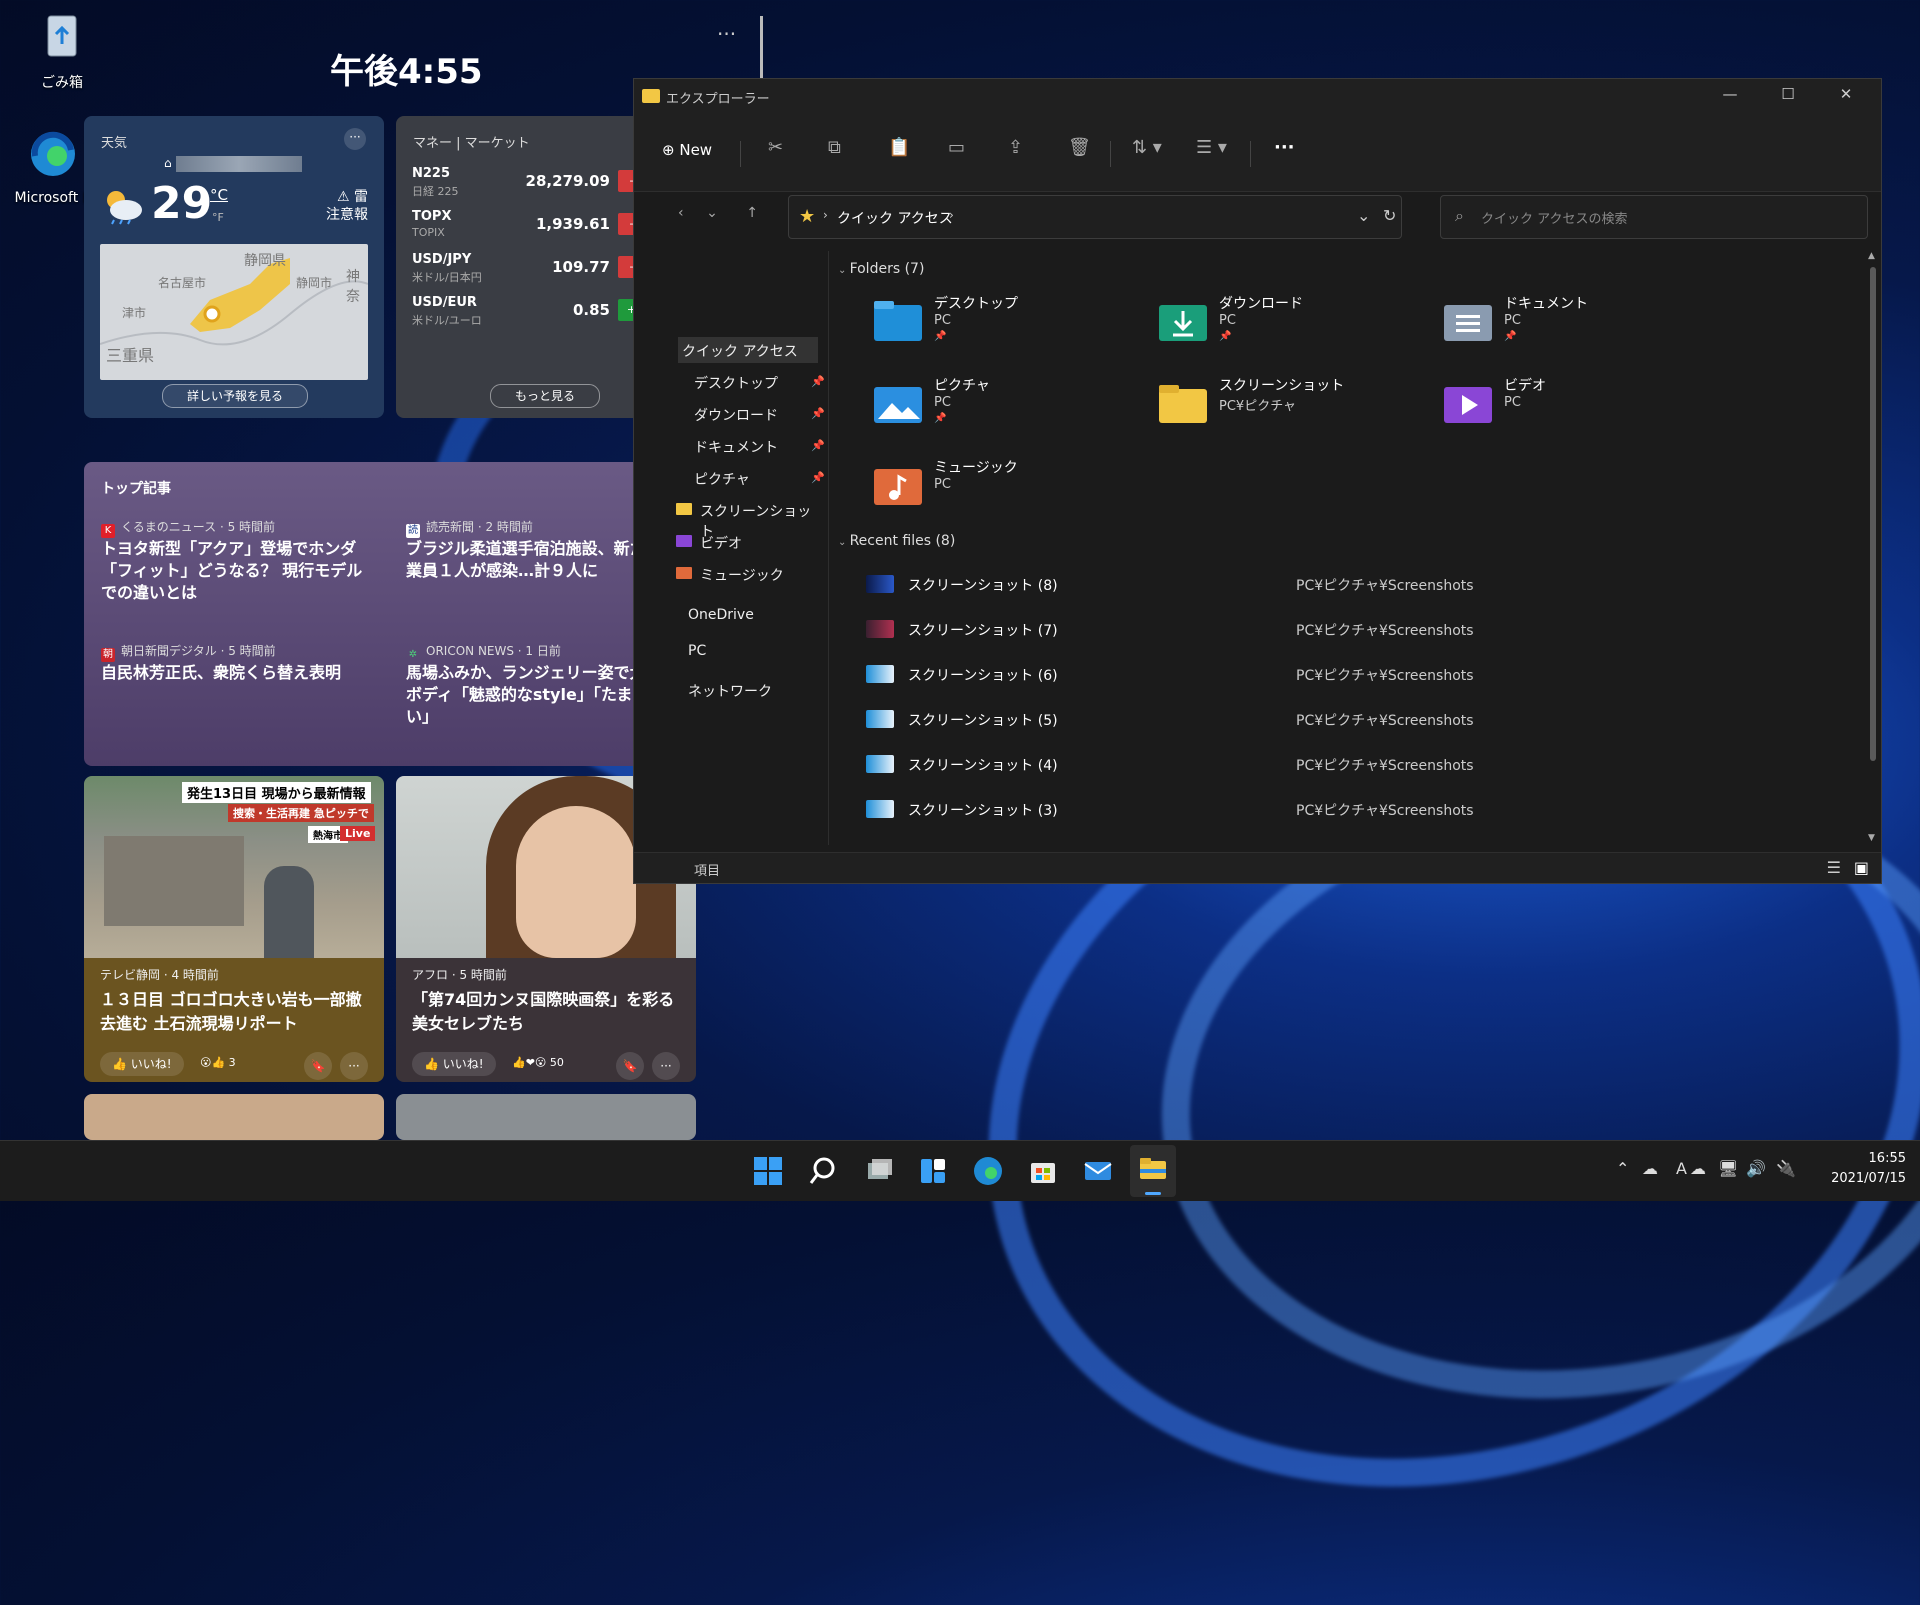 Image resolution: width=1920 pixels, height=1605 pixels. I want to click on nav-item-label: ミュージック, so click(742, 575).